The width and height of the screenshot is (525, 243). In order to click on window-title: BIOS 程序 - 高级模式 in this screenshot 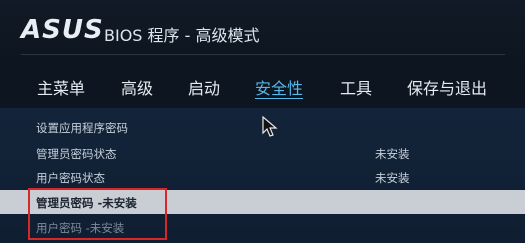, I will do `click(182, 35)`.